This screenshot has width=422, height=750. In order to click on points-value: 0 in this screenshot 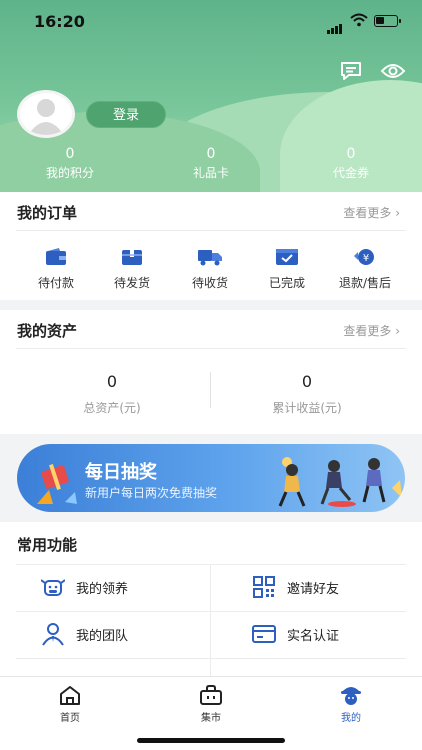, I will do `click(70, 154)`.